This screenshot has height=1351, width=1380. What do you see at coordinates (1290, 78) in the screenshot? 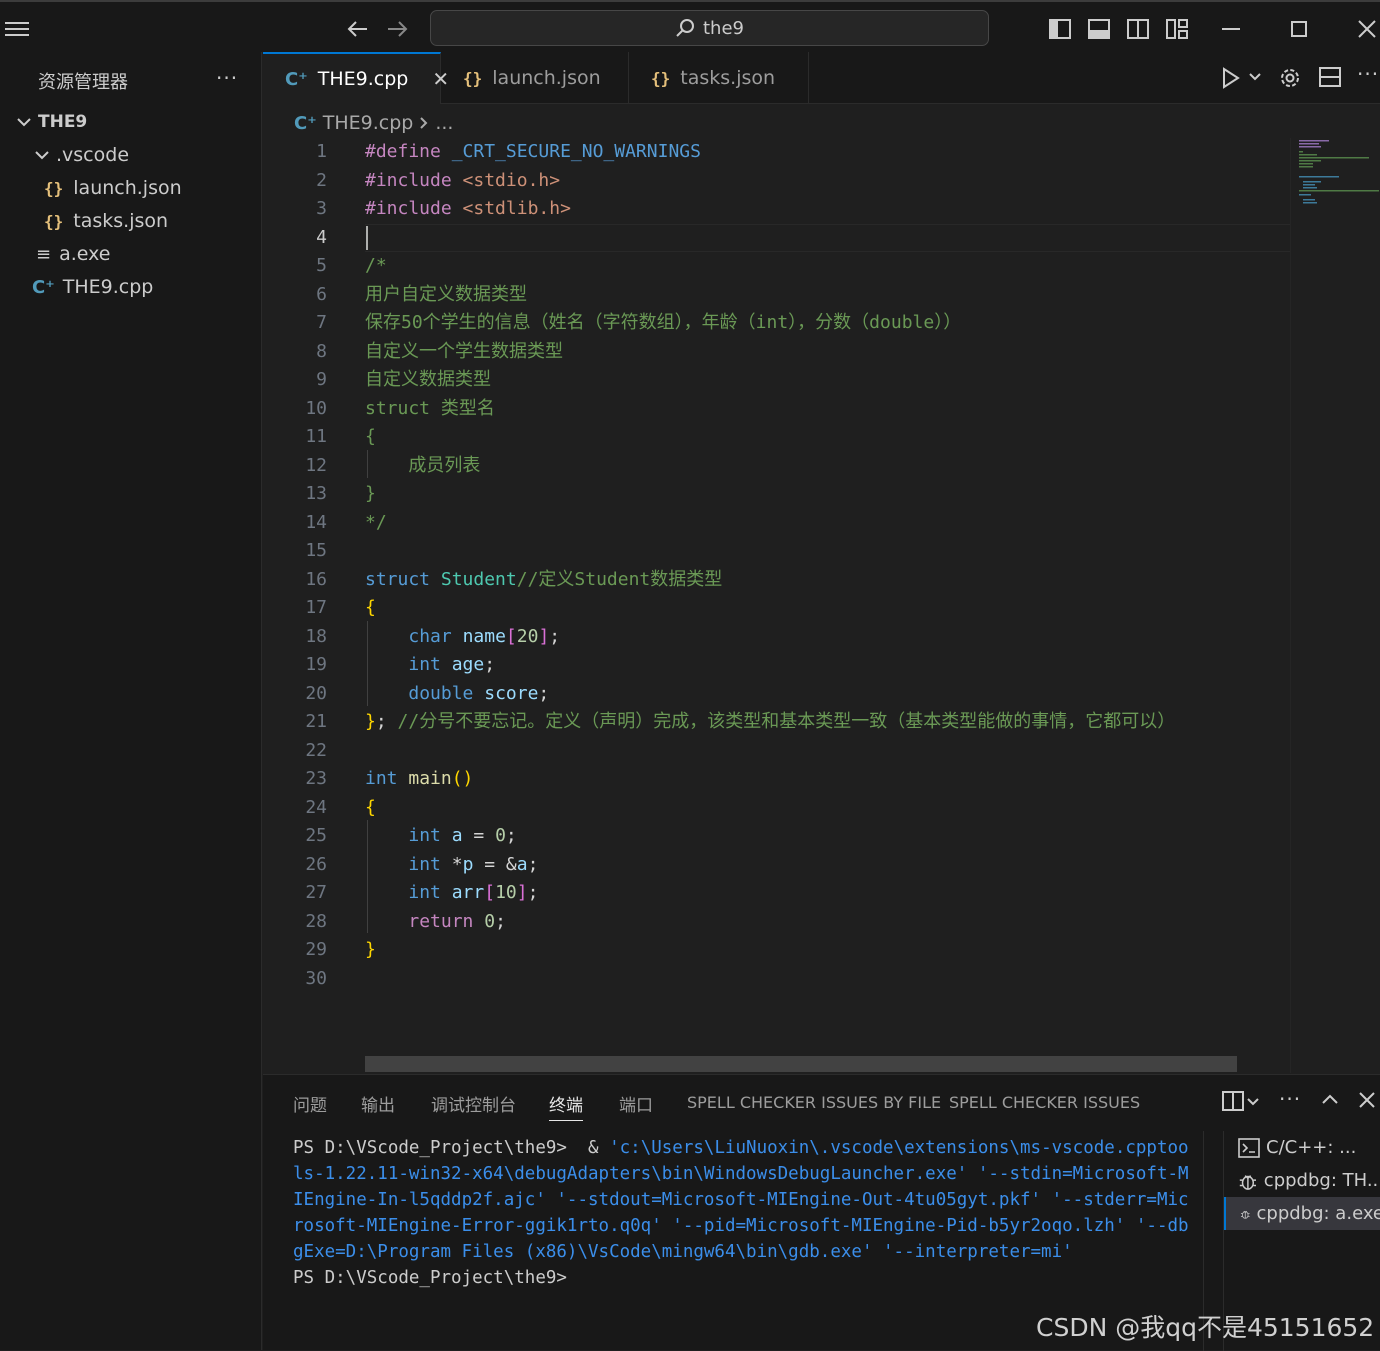
I see `gear-icon` at bounding box center [1290, 78].